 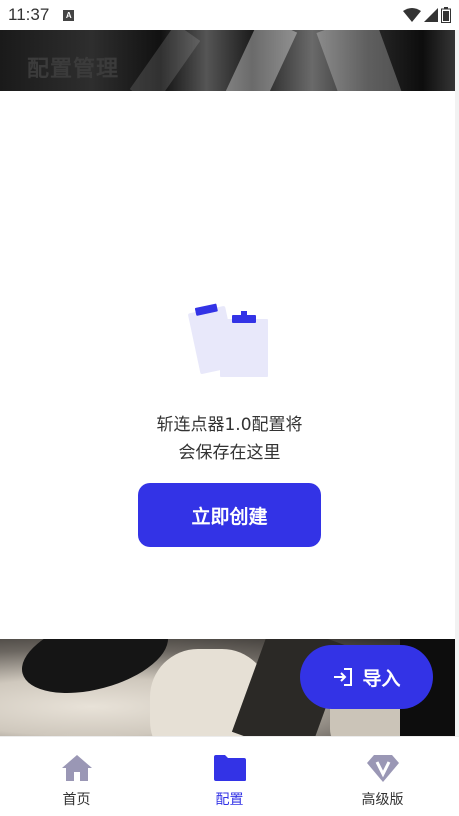 I want to click on status-time: 11:37, so click(x=29, y=14).